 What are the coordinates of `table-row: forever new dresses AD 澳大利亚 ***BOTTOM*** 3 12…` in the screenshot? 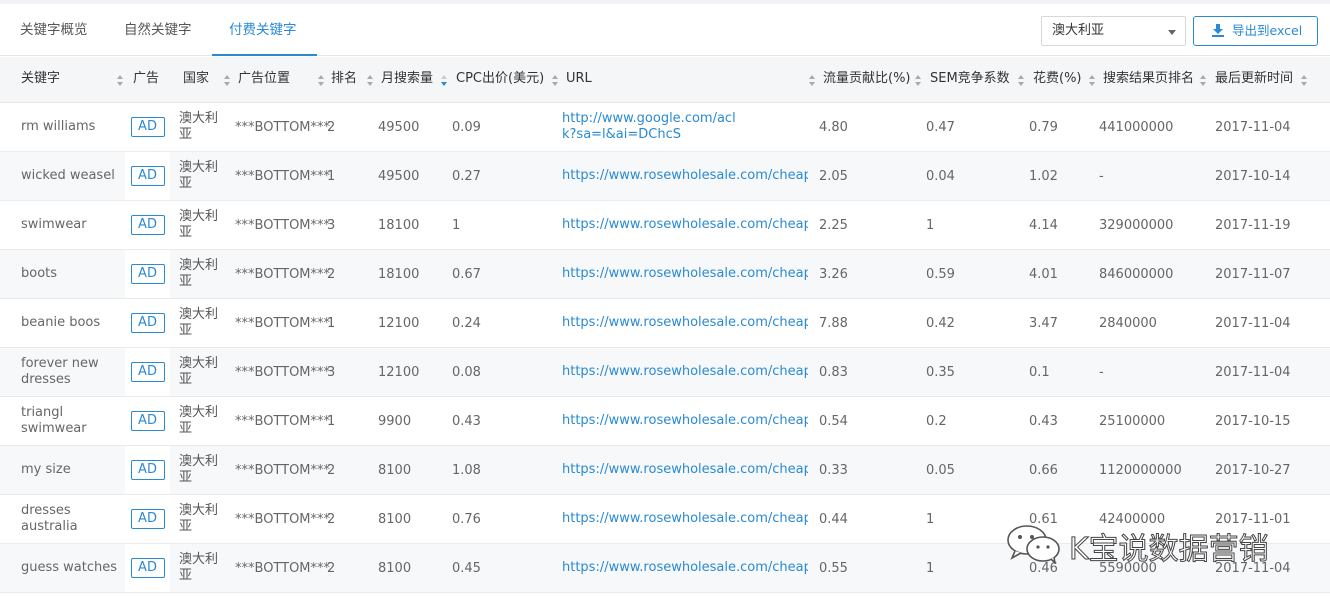 It's located at (665, 372).